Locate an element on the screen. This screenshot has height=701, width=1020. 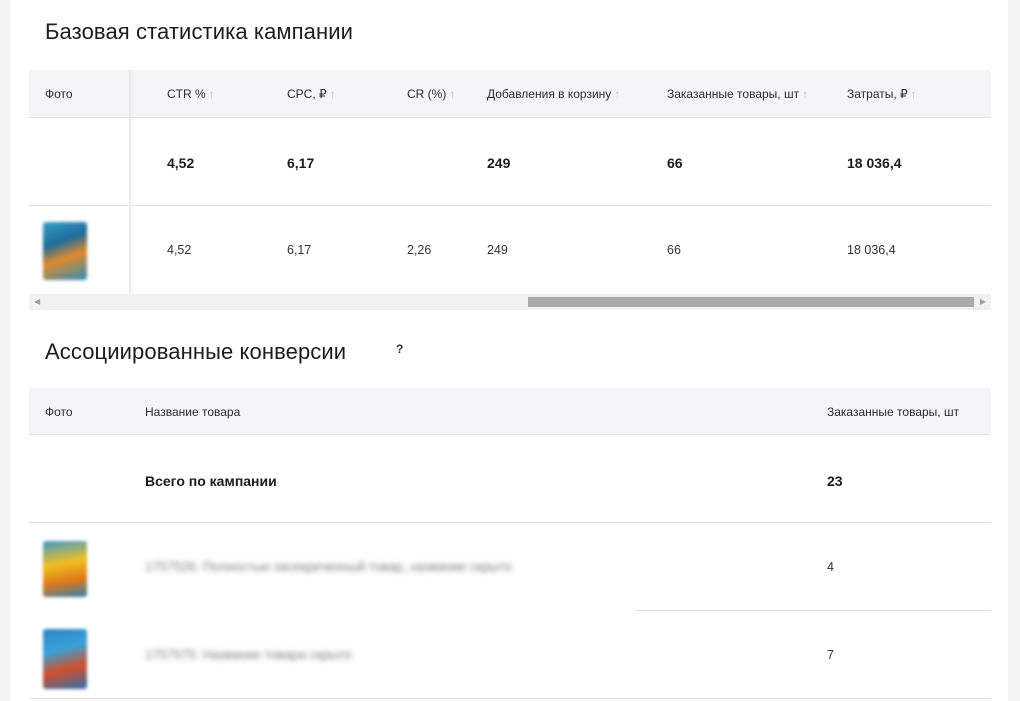
total-cpc: 6,17 is located at coordinates (301, 163).